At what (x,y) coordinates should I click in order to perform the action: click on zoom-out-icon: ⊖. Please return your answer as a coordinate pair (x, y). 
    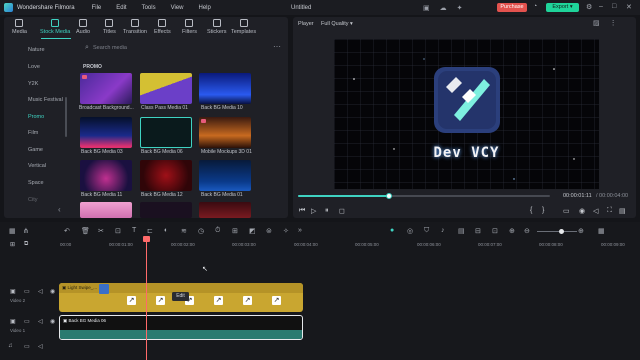
    Looking at the image, I should click on (527, 231).